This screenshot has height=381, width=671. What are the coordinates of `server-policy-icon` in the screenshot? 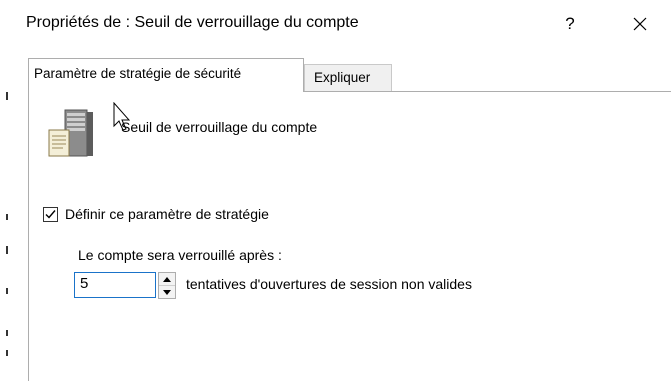 It's located at (70, 133).